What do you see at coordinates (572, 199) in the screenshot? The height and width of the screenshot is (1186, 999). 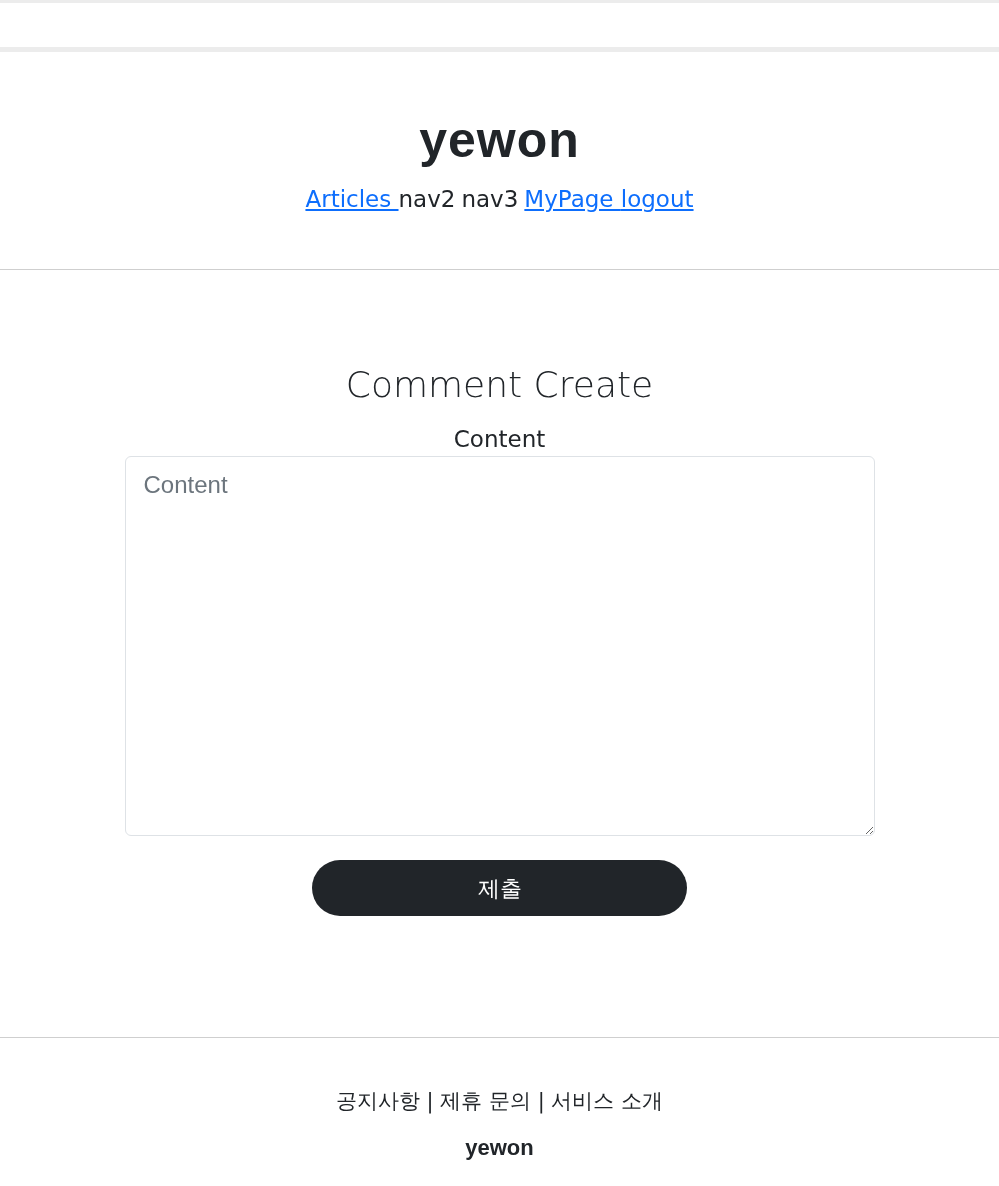 I see `nav-link: MyPage` at bounding box center [572, 199].